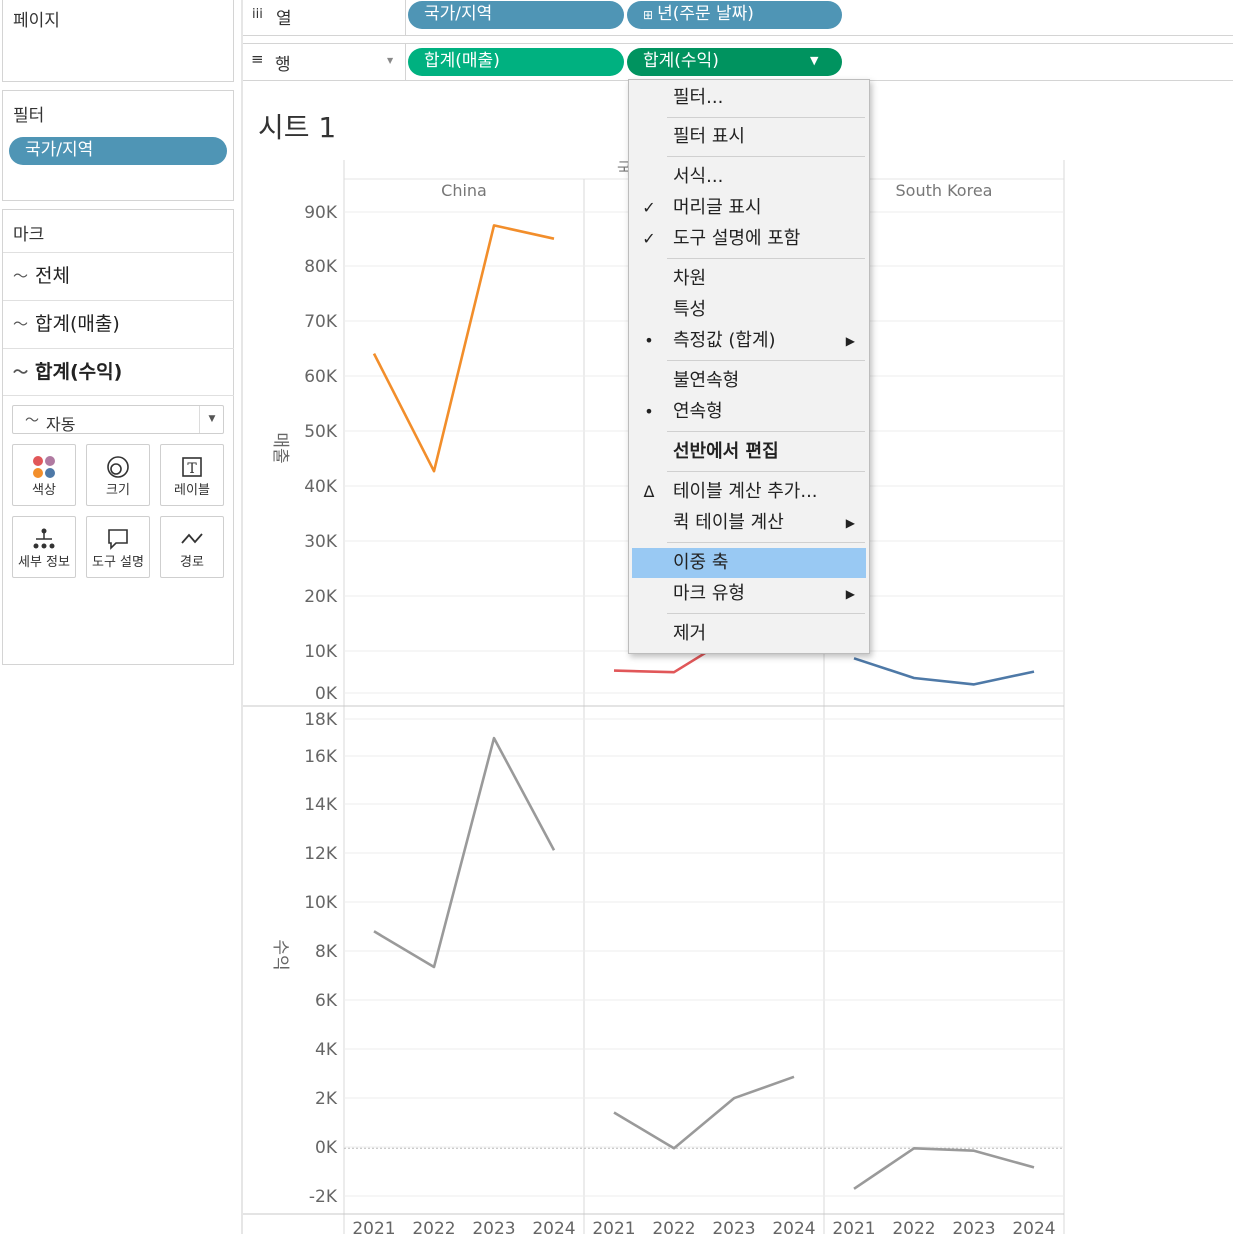  I want to click on sheet-title: 시트 1, so click(297, 127).